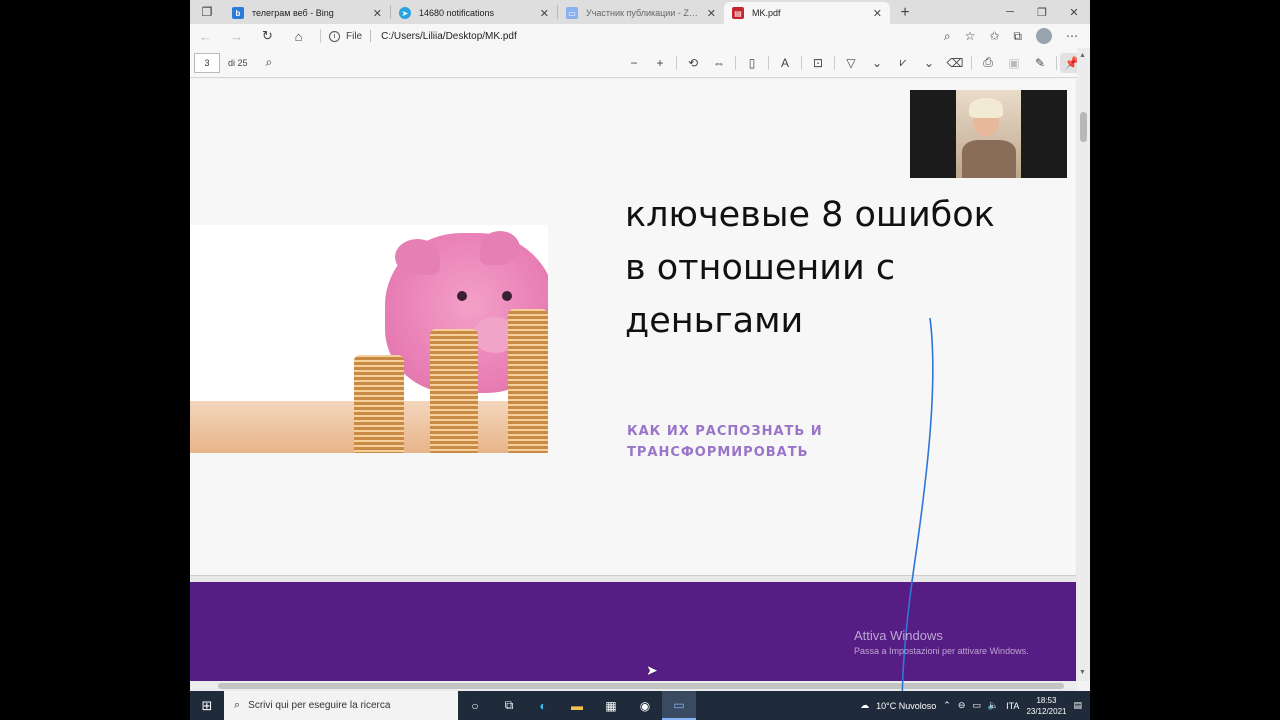 The height and width of the screenshot is (720, 1280). What do you see at coordinates (760, 268) in the screenshot?
I see `title-line: в отношении с` at bounding box center [760, 268].